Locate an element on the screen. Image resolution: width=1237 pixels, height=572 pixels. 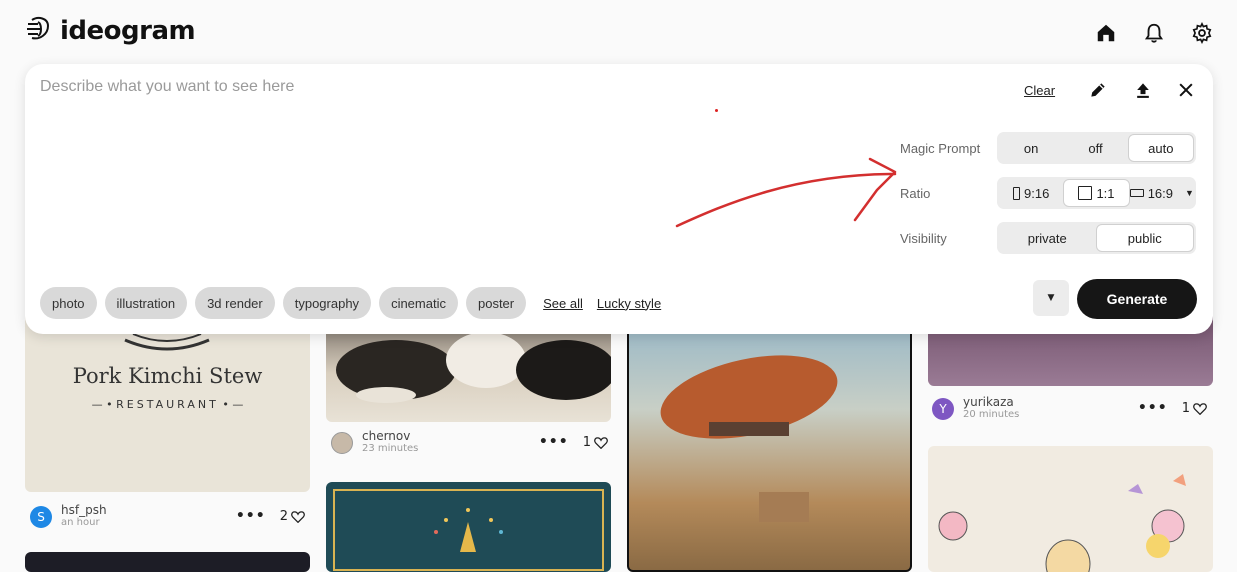
magic-prompt-label: Magic Prompt is located at coordinates (940, 148).